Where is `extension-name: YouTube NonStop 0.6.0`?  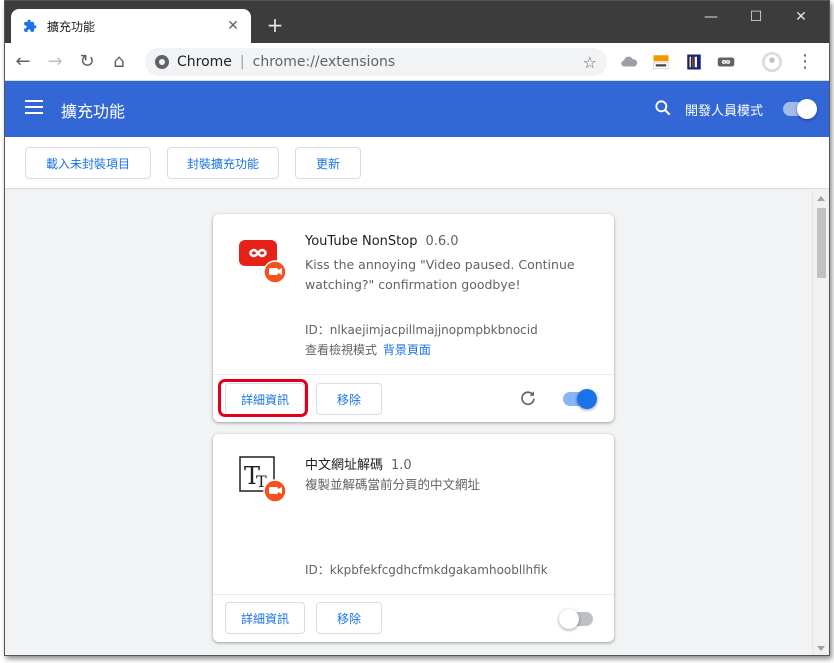
extension-name: YouTube NonStop 0.6.0 is located at coordinates (382, 241).